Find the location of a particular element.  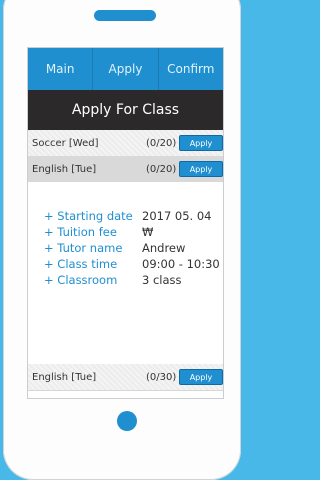

detail-tutor-name: + Tutor name Andrew is located at coordinates (114, 248).